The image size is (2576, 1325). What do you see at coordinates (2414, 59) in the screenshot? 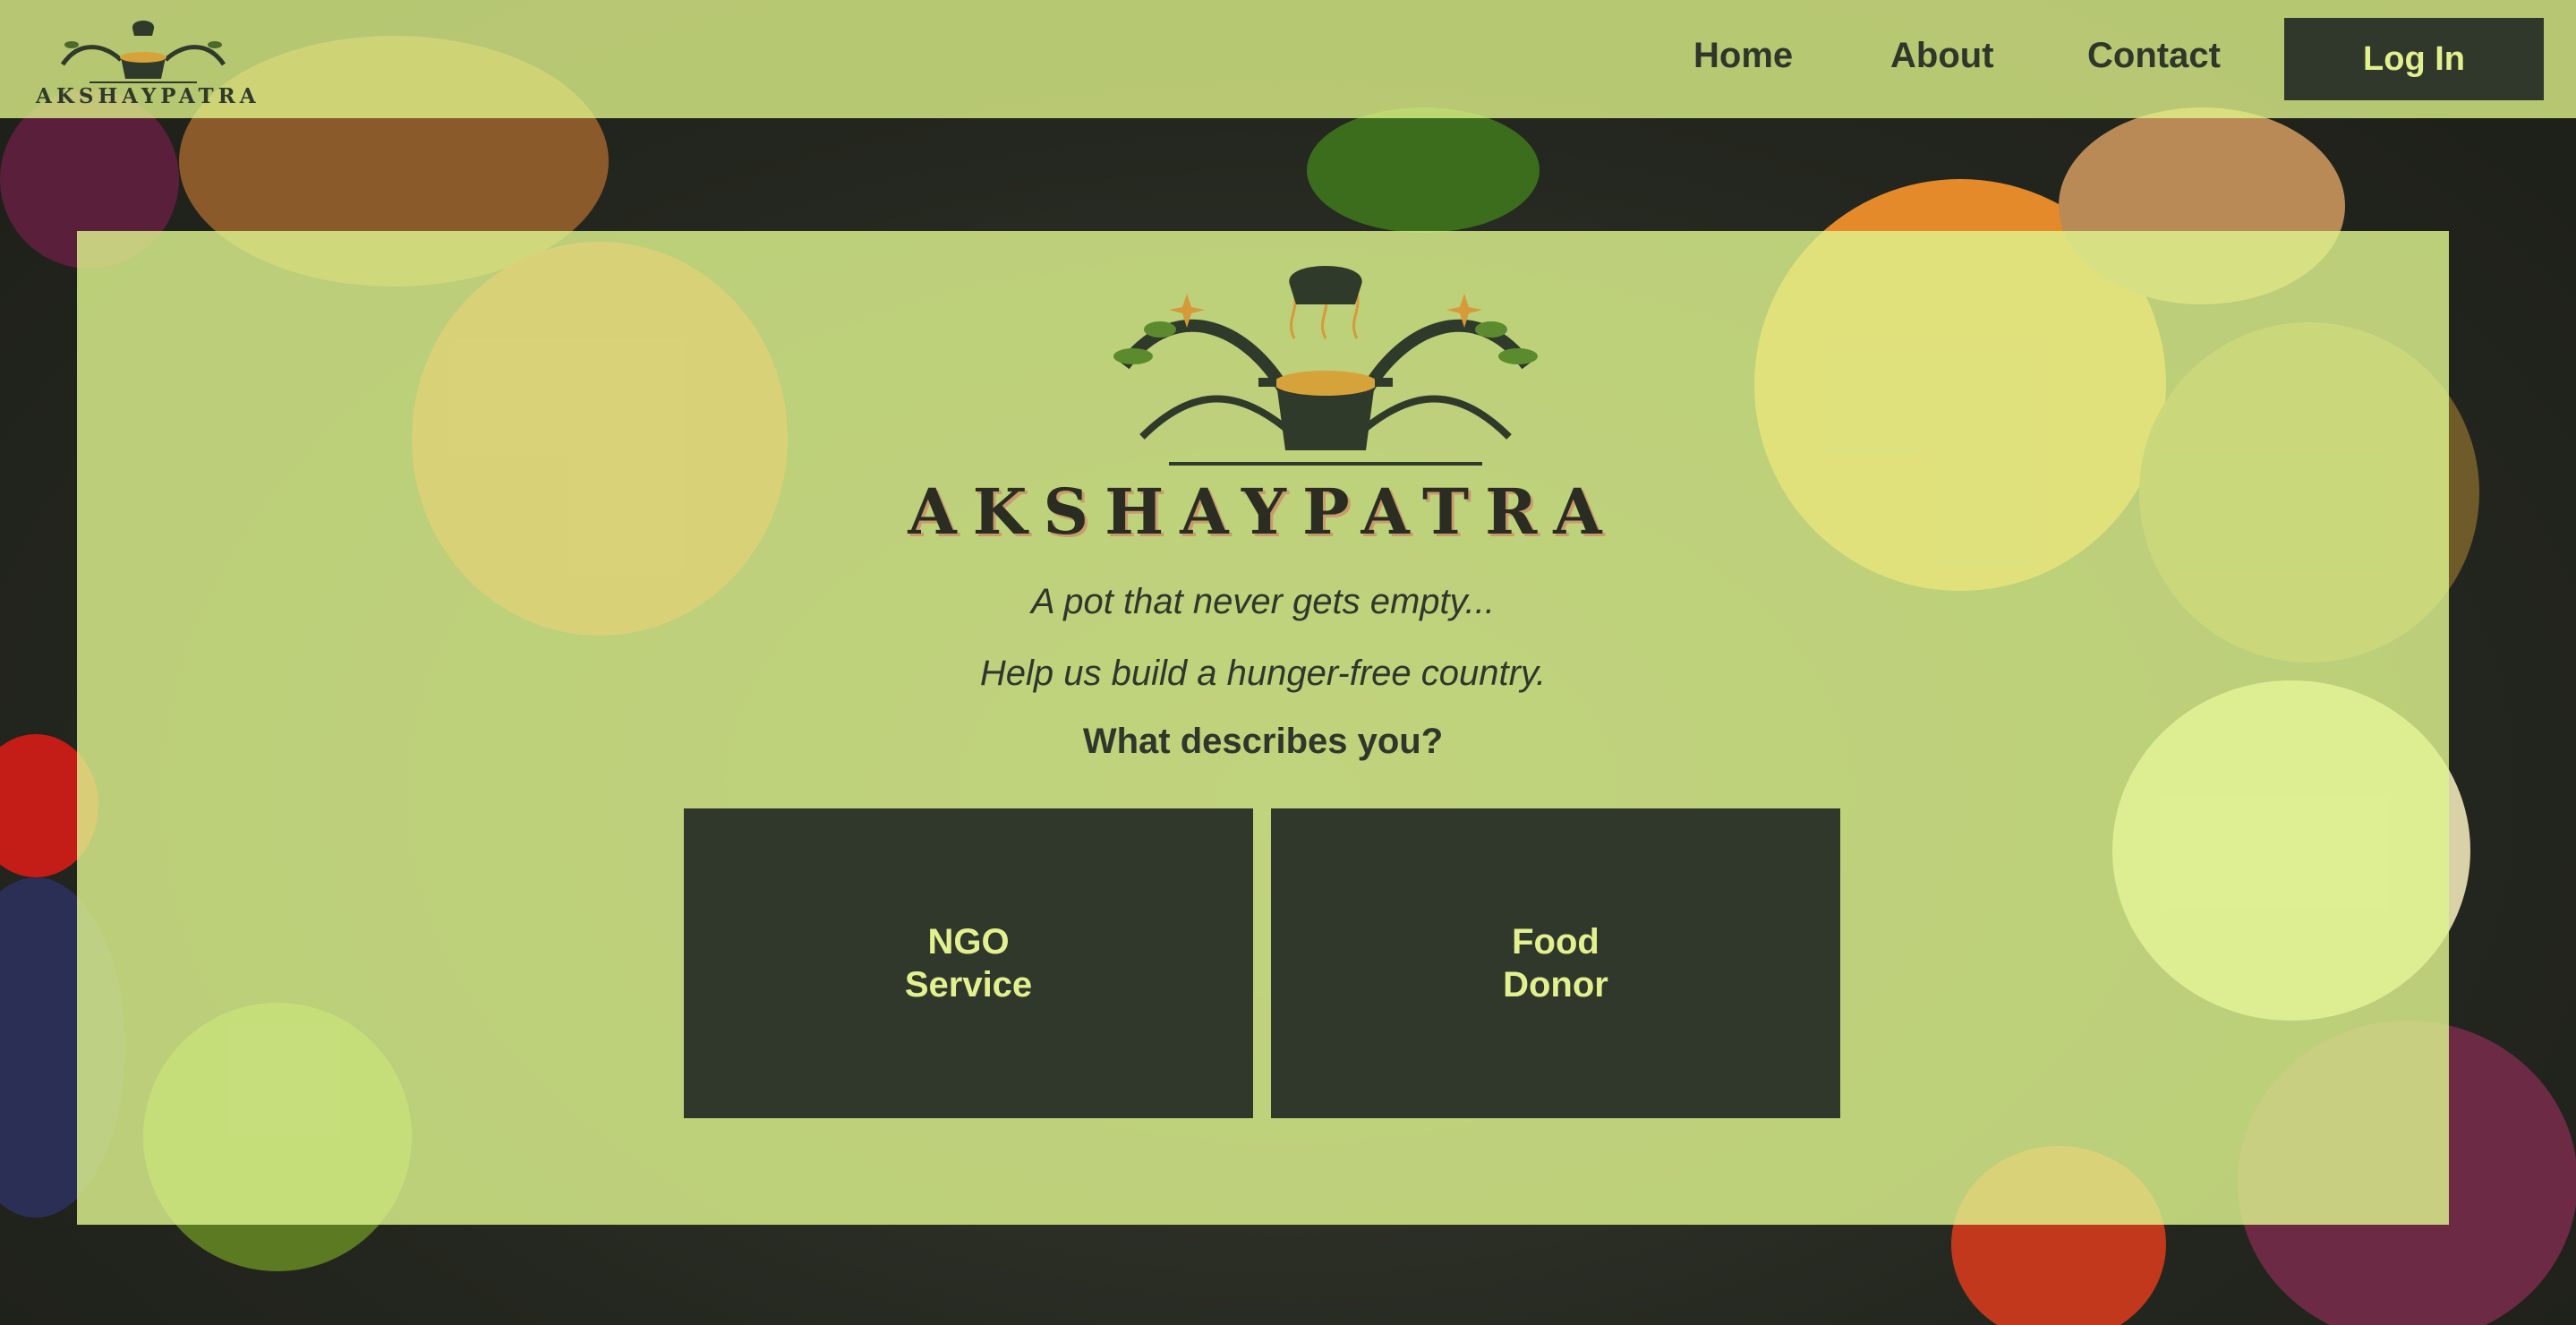
I see `login-button: Log In` at bounding box center [2414, 59].